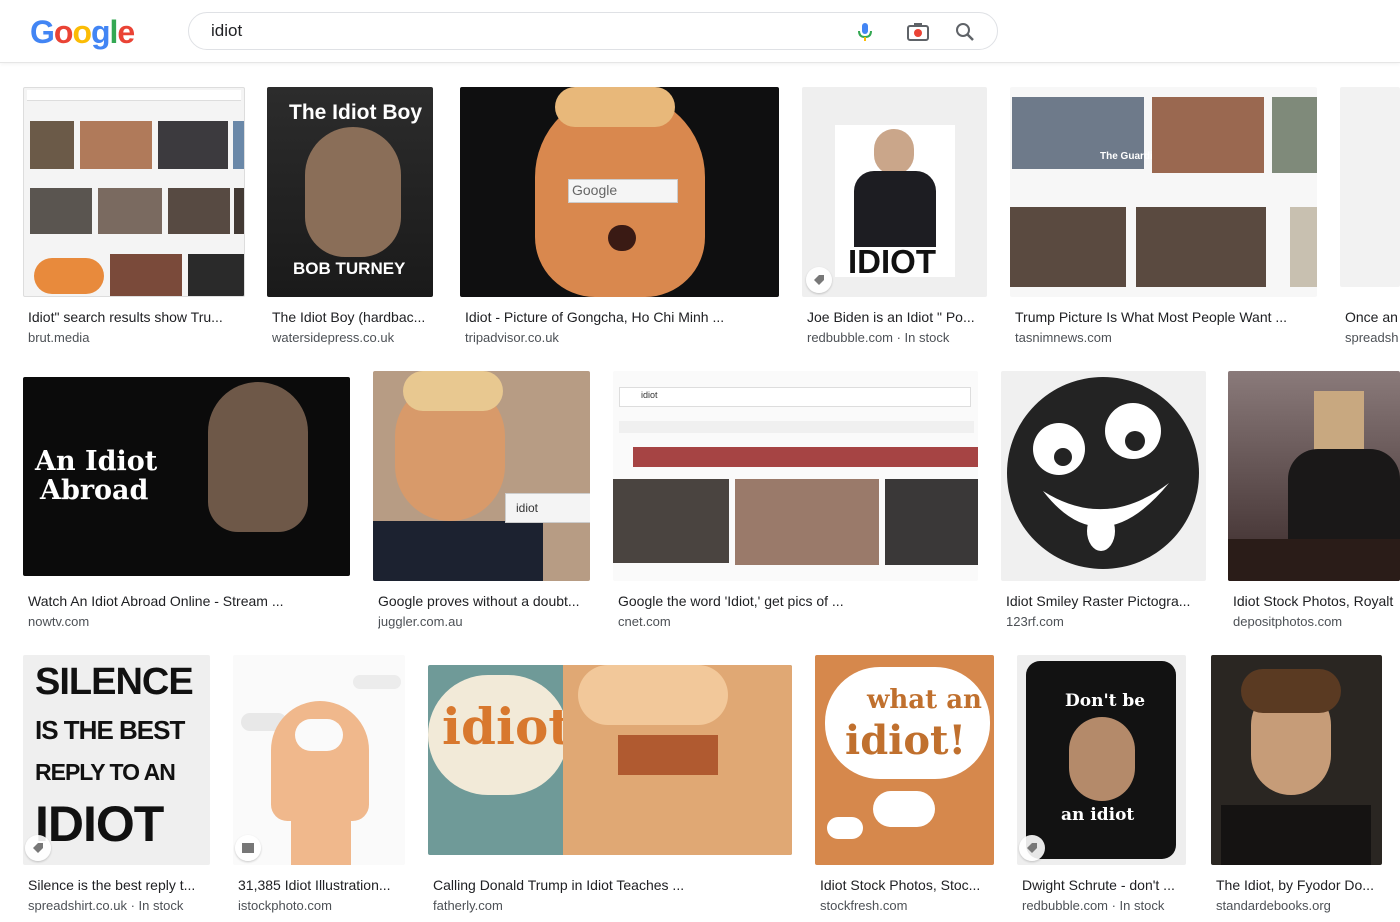 The height and width of the screenshot is (922, 1400). Describe the element at coordinates (906, 740) in the screenshot. I see `thumbnail-text: idiot!` at that location.